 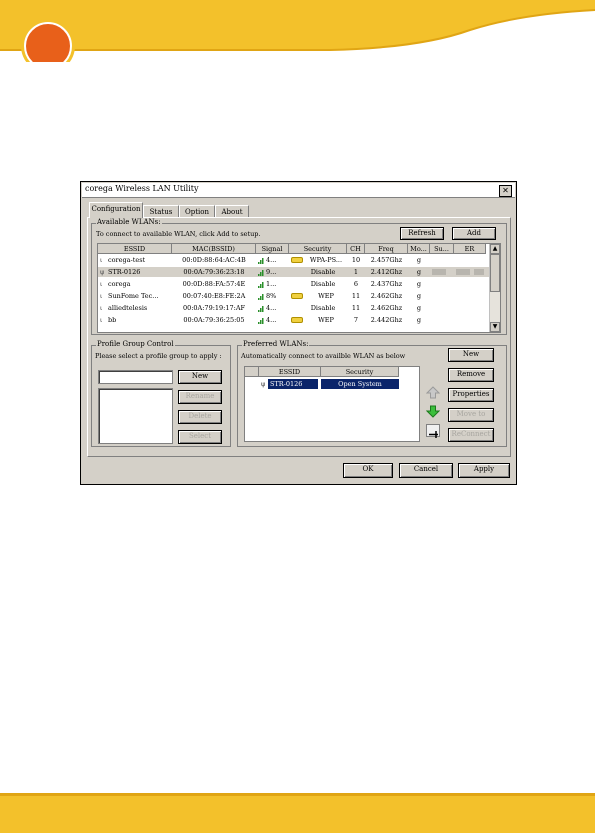 I want to click on col-pref-icon, so click(x=252, y=372).